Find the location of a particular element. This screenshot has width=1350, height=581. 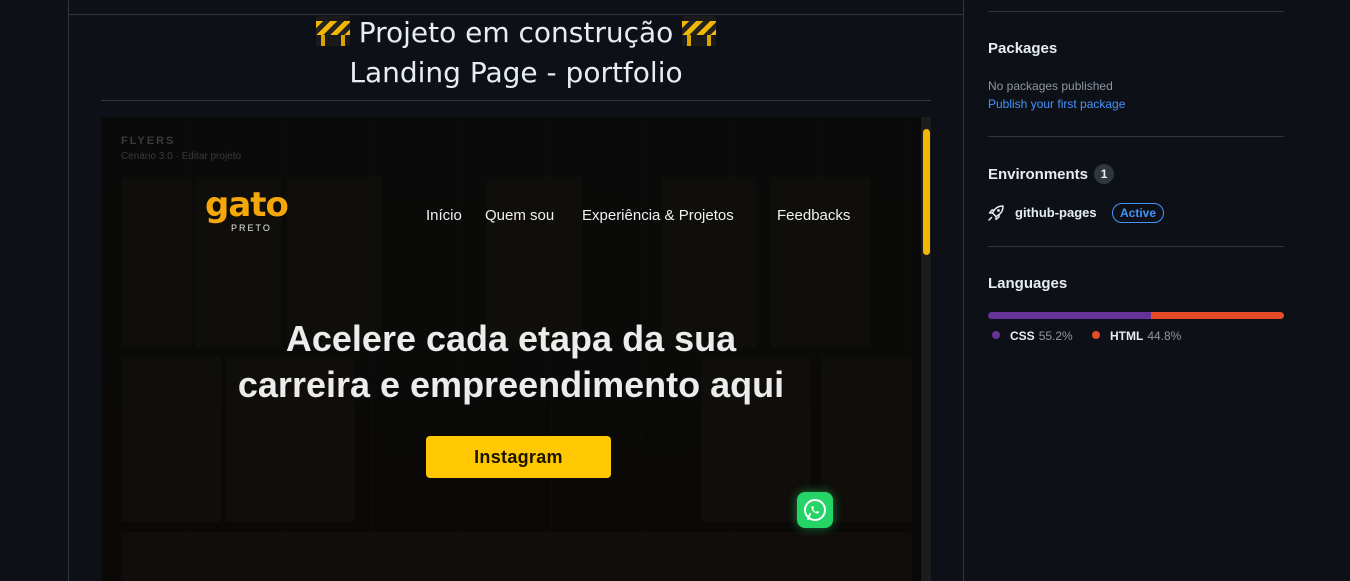

languages-heading: Languages is located at coordinates (1028, 283).